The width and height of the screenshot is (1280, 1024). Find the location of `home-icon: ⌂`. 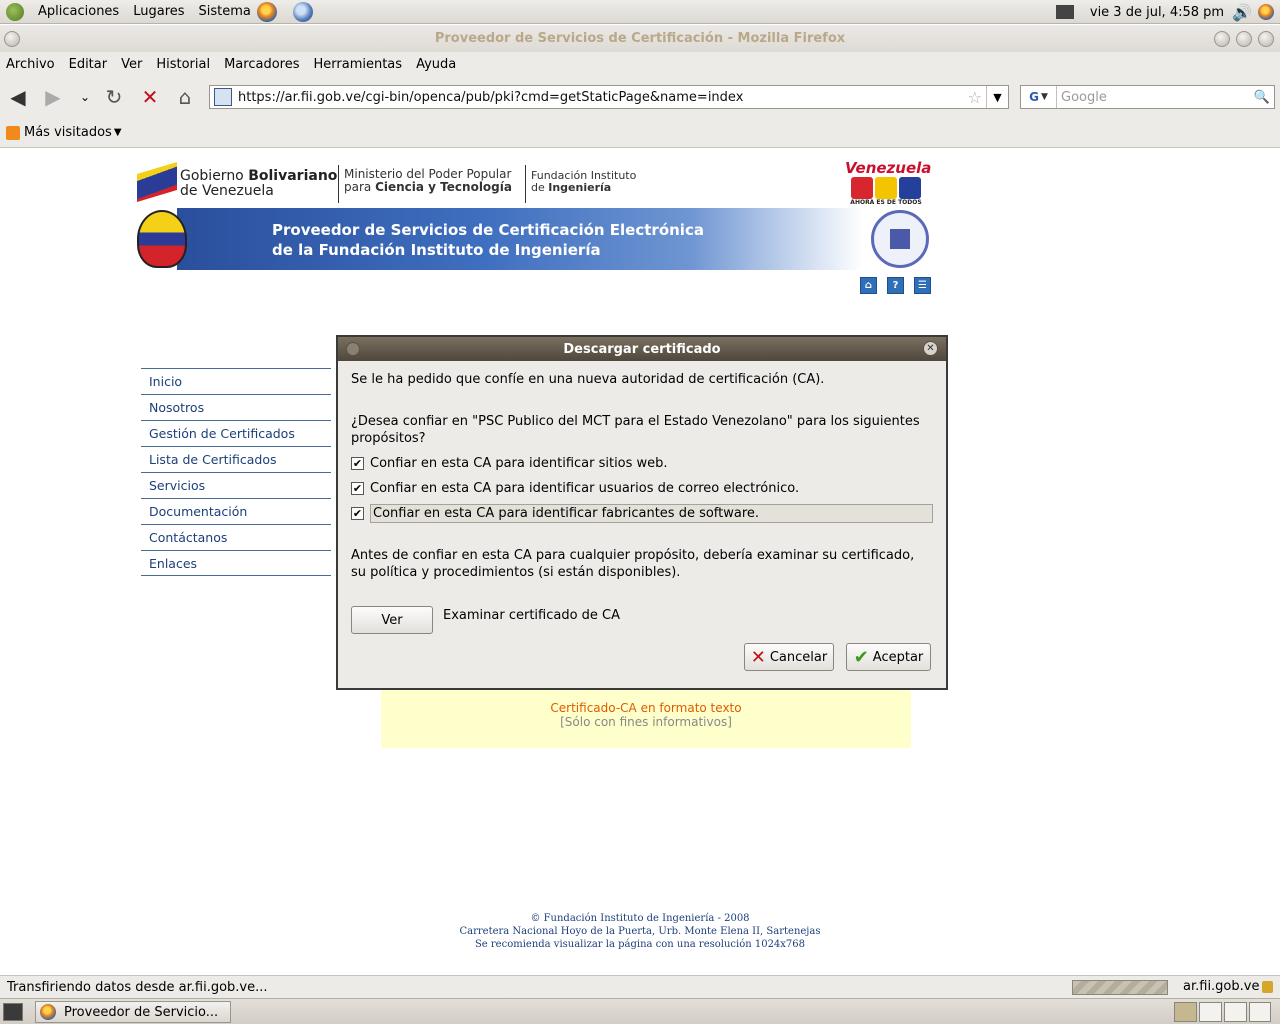

home-icon: ⌂ is located at coordinates (868, 285).